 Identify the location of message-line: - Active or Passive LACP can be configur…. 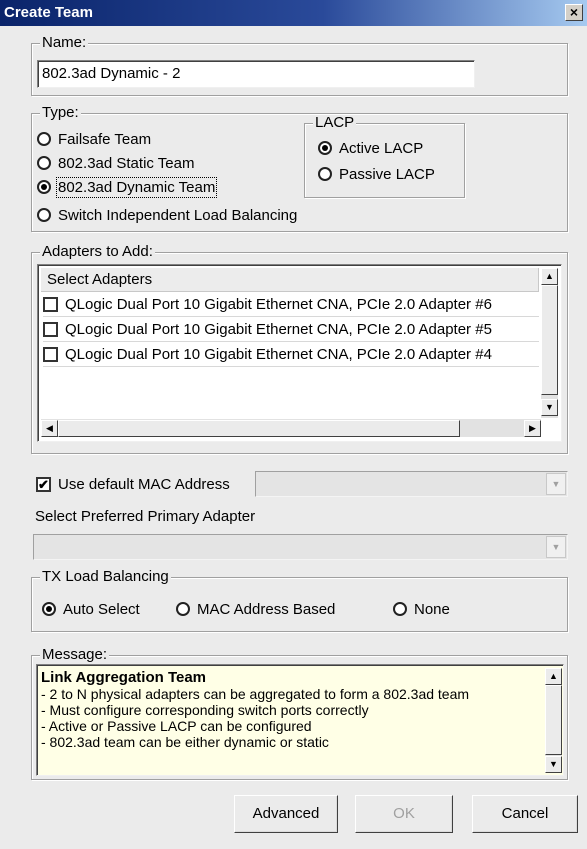
(176, 726).